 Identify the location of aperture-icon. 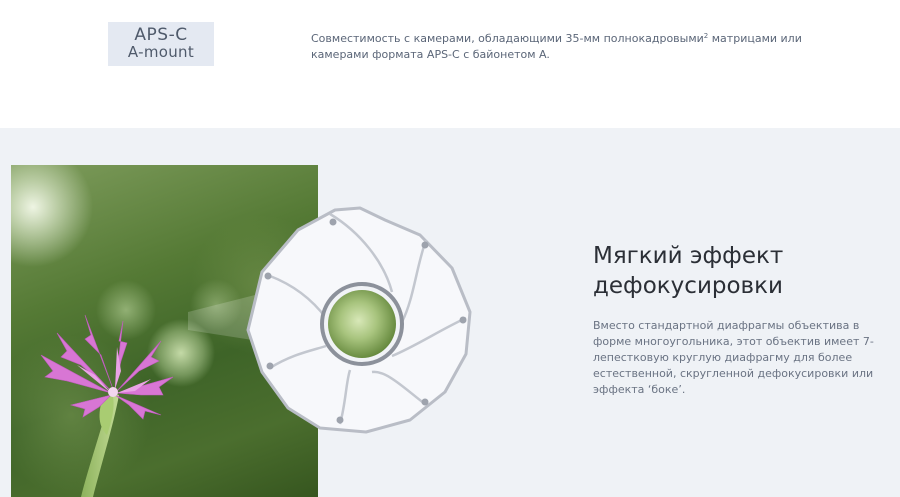
(359, 320).